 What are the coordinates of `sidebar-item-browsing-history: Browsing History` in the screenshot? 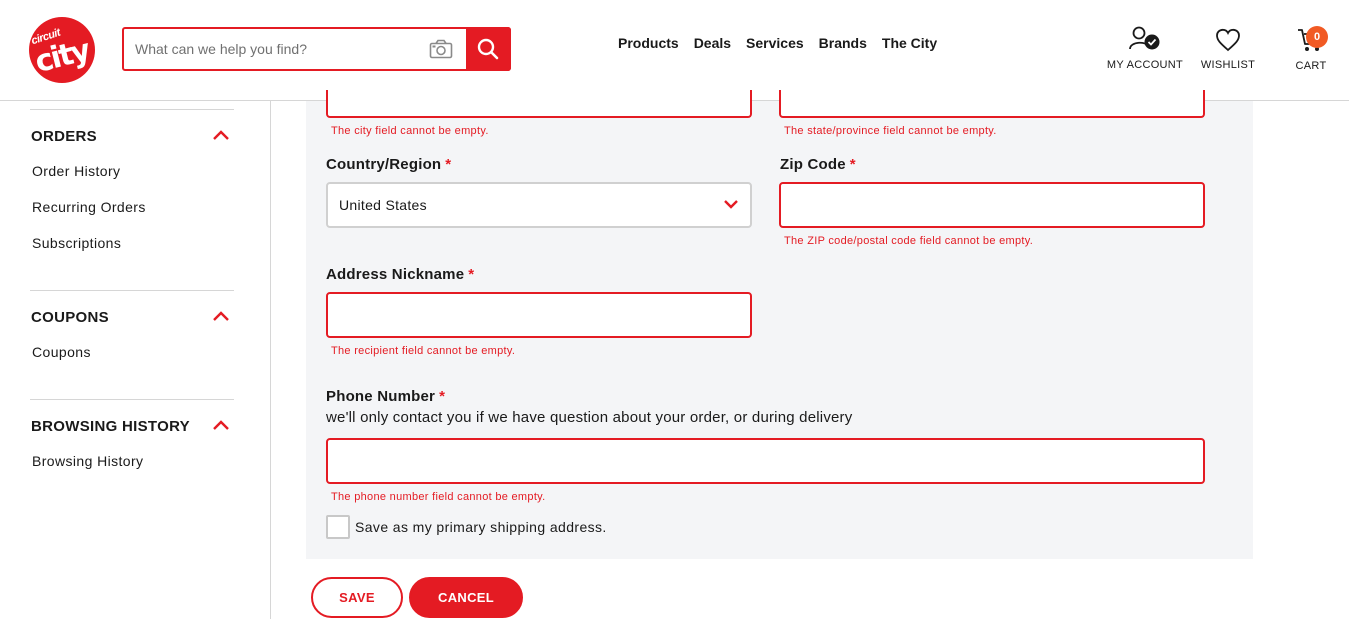 It's located at (87, 461).